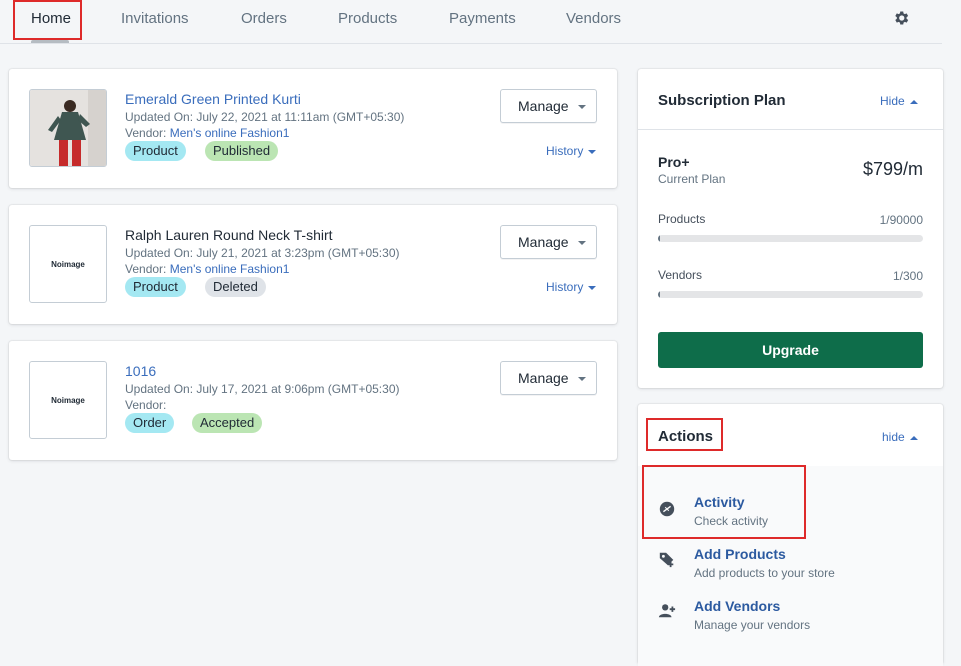  Describe the element at coordinates (731, 521) in the screenshot. I see `action-activity-desc: Check activity` at that location.